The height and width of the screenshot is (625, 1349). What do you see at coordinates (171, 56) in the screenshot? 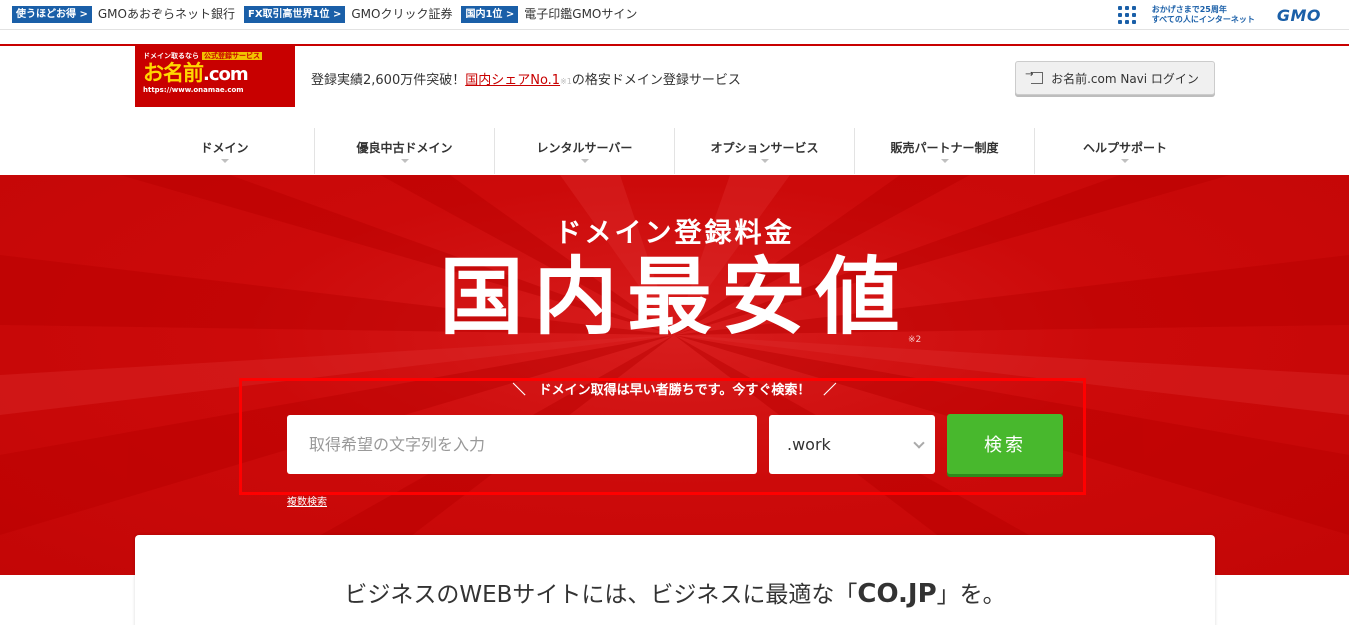
I see `logo-tagline: ドメイン取るなら` at bounding box center [171, 56].